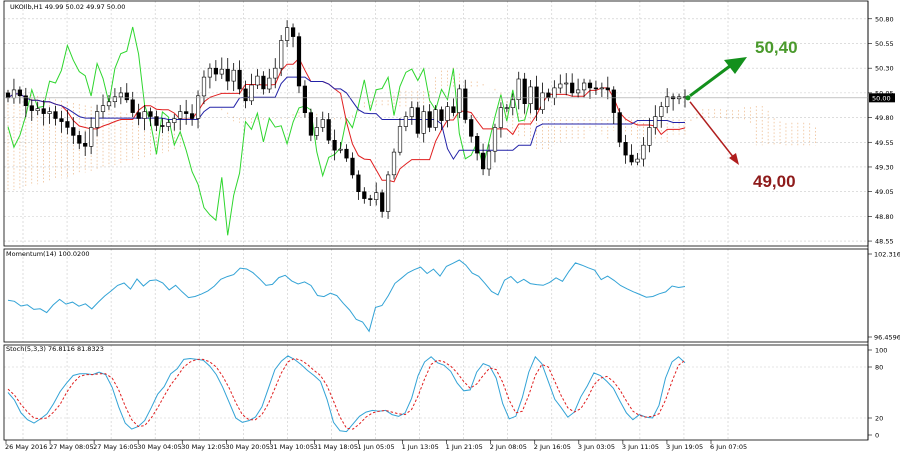 This screenshot has width=900, height=454. What do you see at coordinates (774, 181) in the screenshot?
I see `down-target-label: 49,00` at bounding box center [774, 181].